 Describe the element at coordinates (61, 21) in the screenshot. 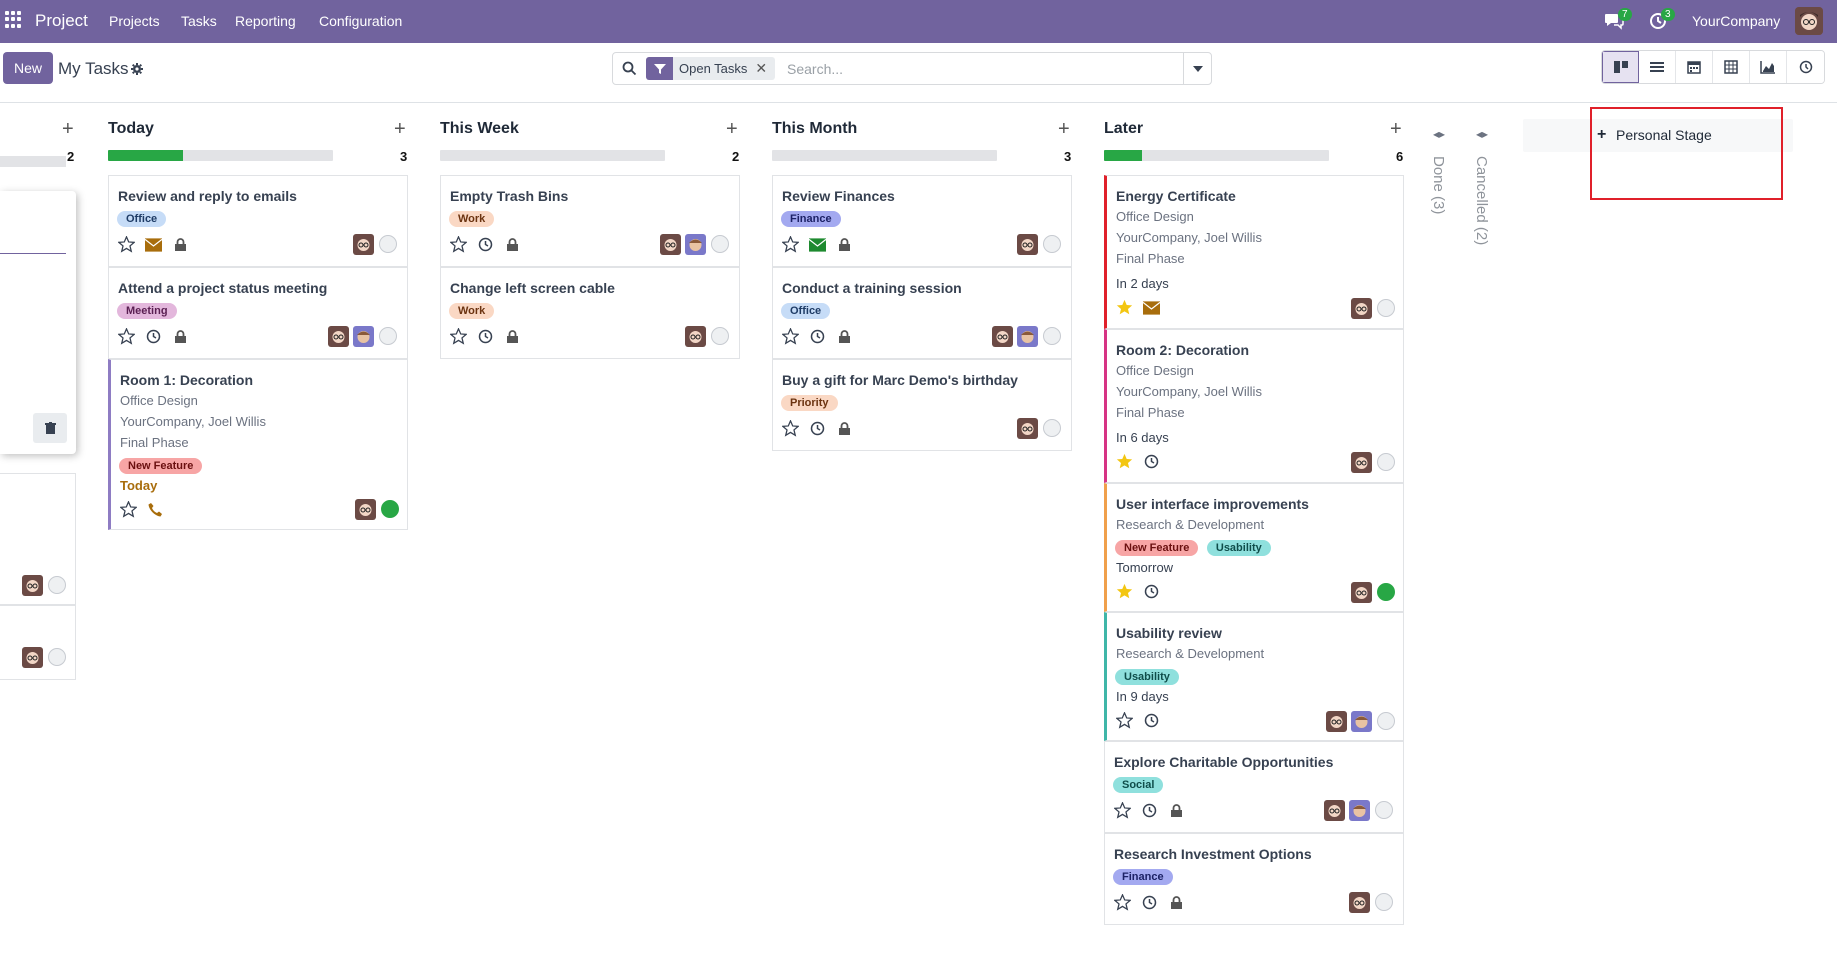

I see `app-name: Project` at that location.